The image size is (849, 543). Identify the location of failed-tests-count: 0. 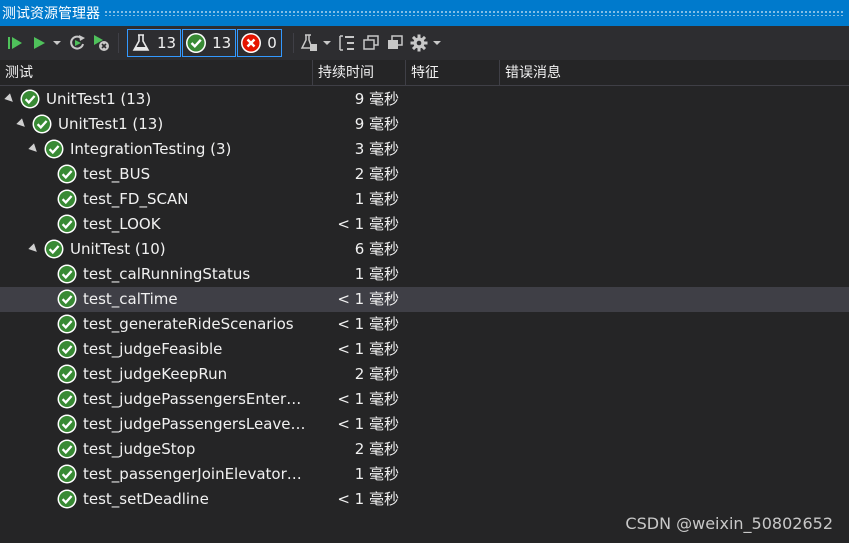
(272, 43).